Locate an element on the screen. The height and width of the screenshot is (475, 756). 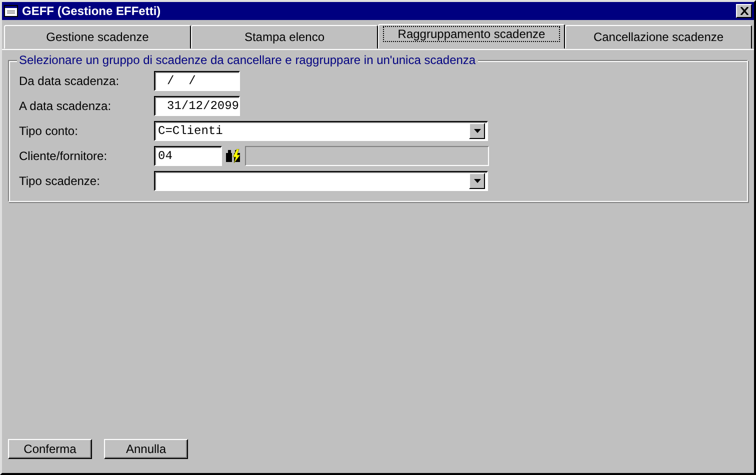
field-label: Cliente/fornitore: is located at coordinates (63, 156).